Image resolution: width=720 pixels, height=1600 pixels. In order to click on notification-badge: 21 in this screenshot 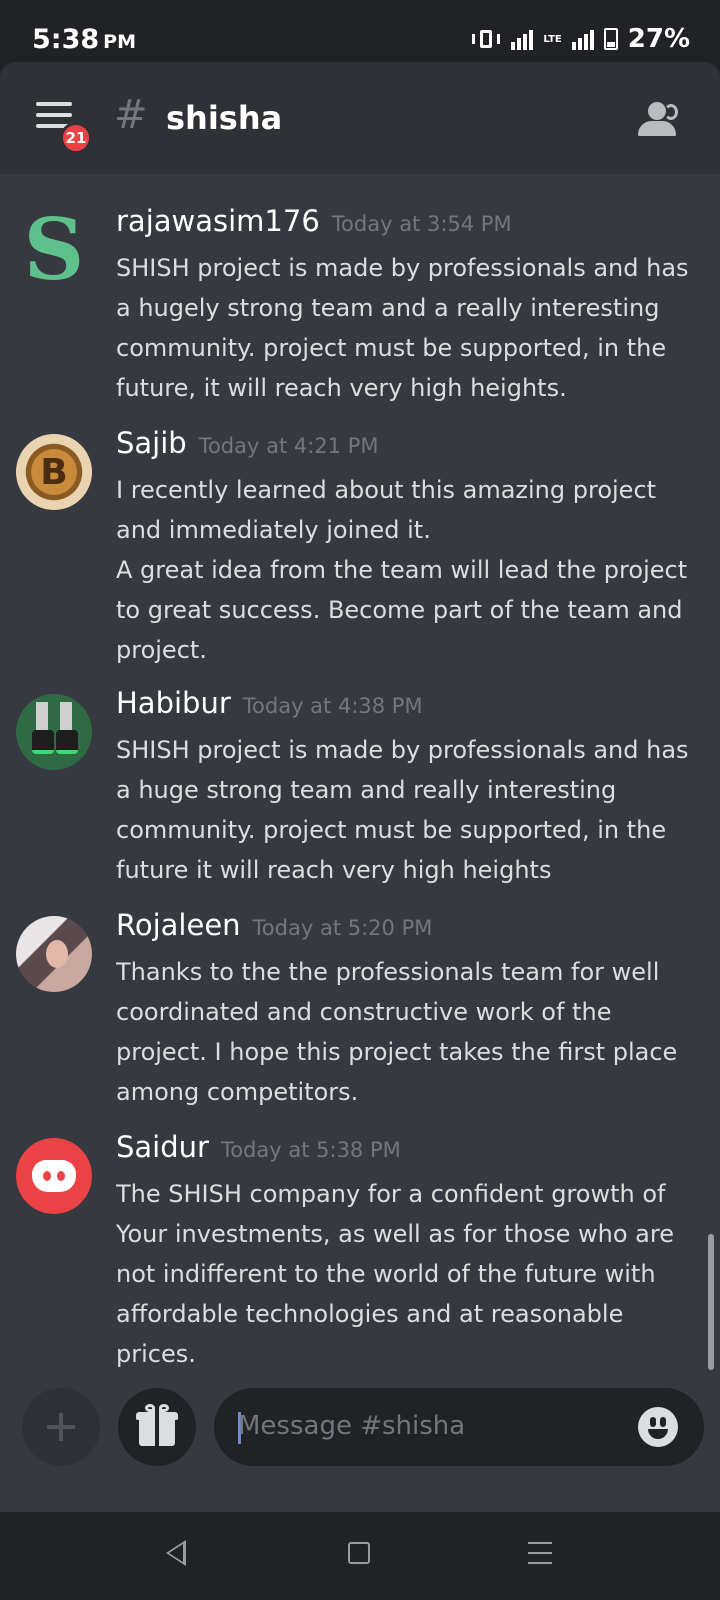, I will do `click(76, 138)`.